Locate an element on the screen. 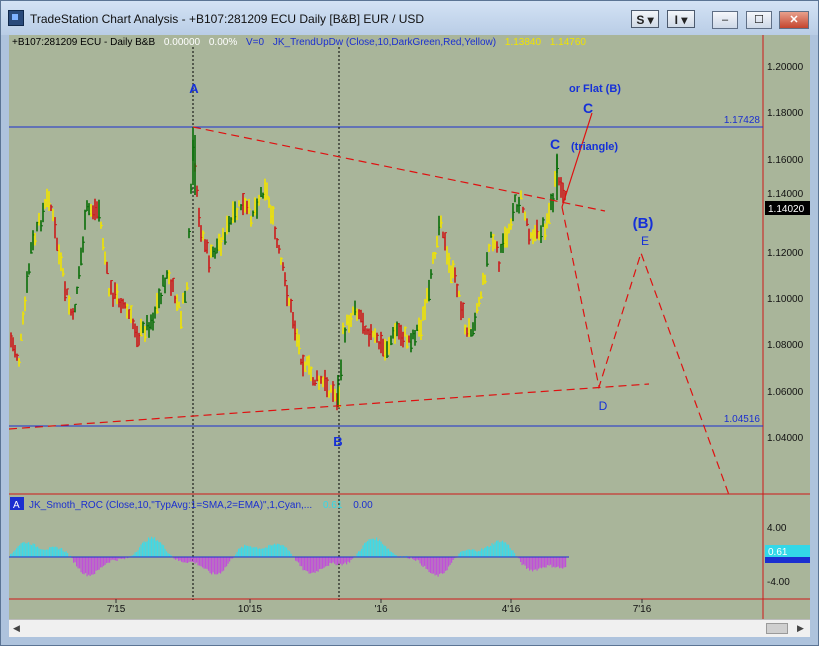  scroll-left-icon: ◀ is located at coordinates (16, 628).